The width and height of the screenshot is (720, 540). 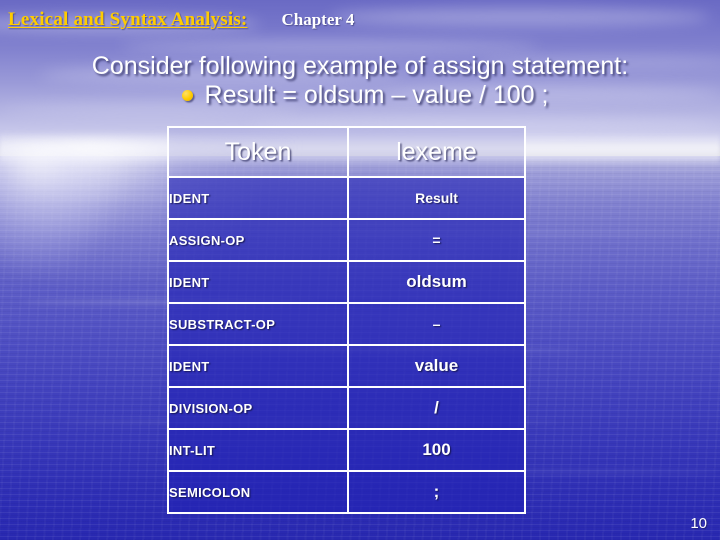 What do you see at coordinates (258, 324) in the screenshot?
I see `cell-token: SUBSTRACT-OP` at bounding box center [258, 324].